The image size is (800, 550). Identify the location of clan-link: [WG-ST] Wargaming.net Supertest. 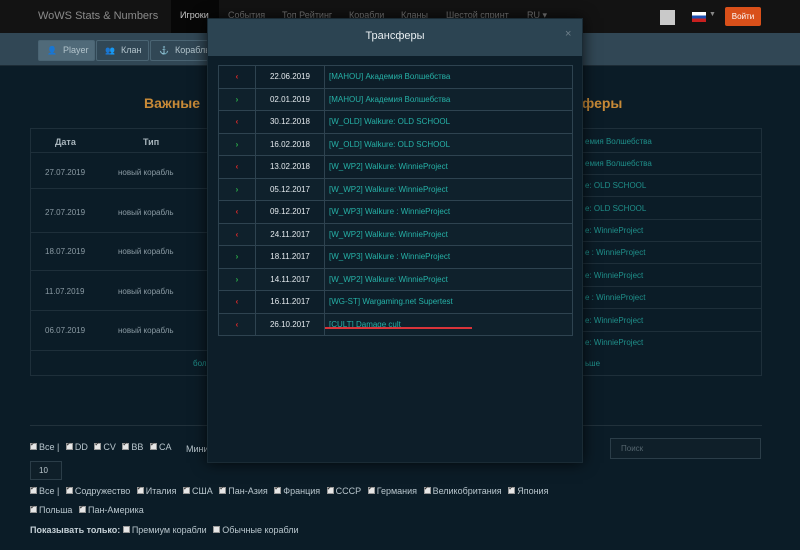
(448, 302).